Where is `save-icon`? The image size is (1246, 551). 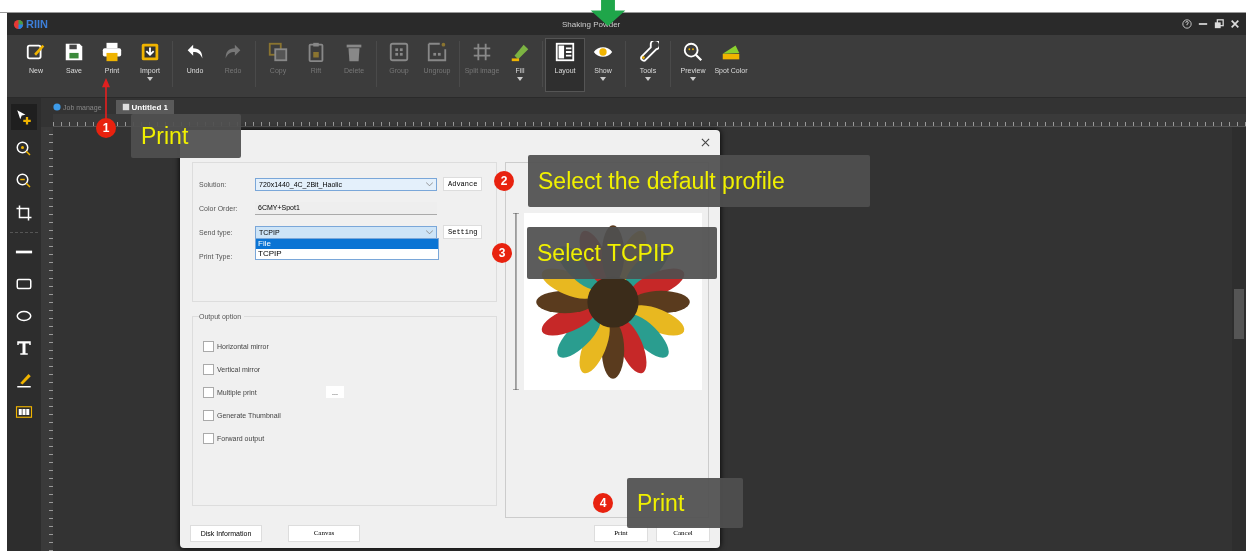
save-icon is located at coordinates (74, 52).